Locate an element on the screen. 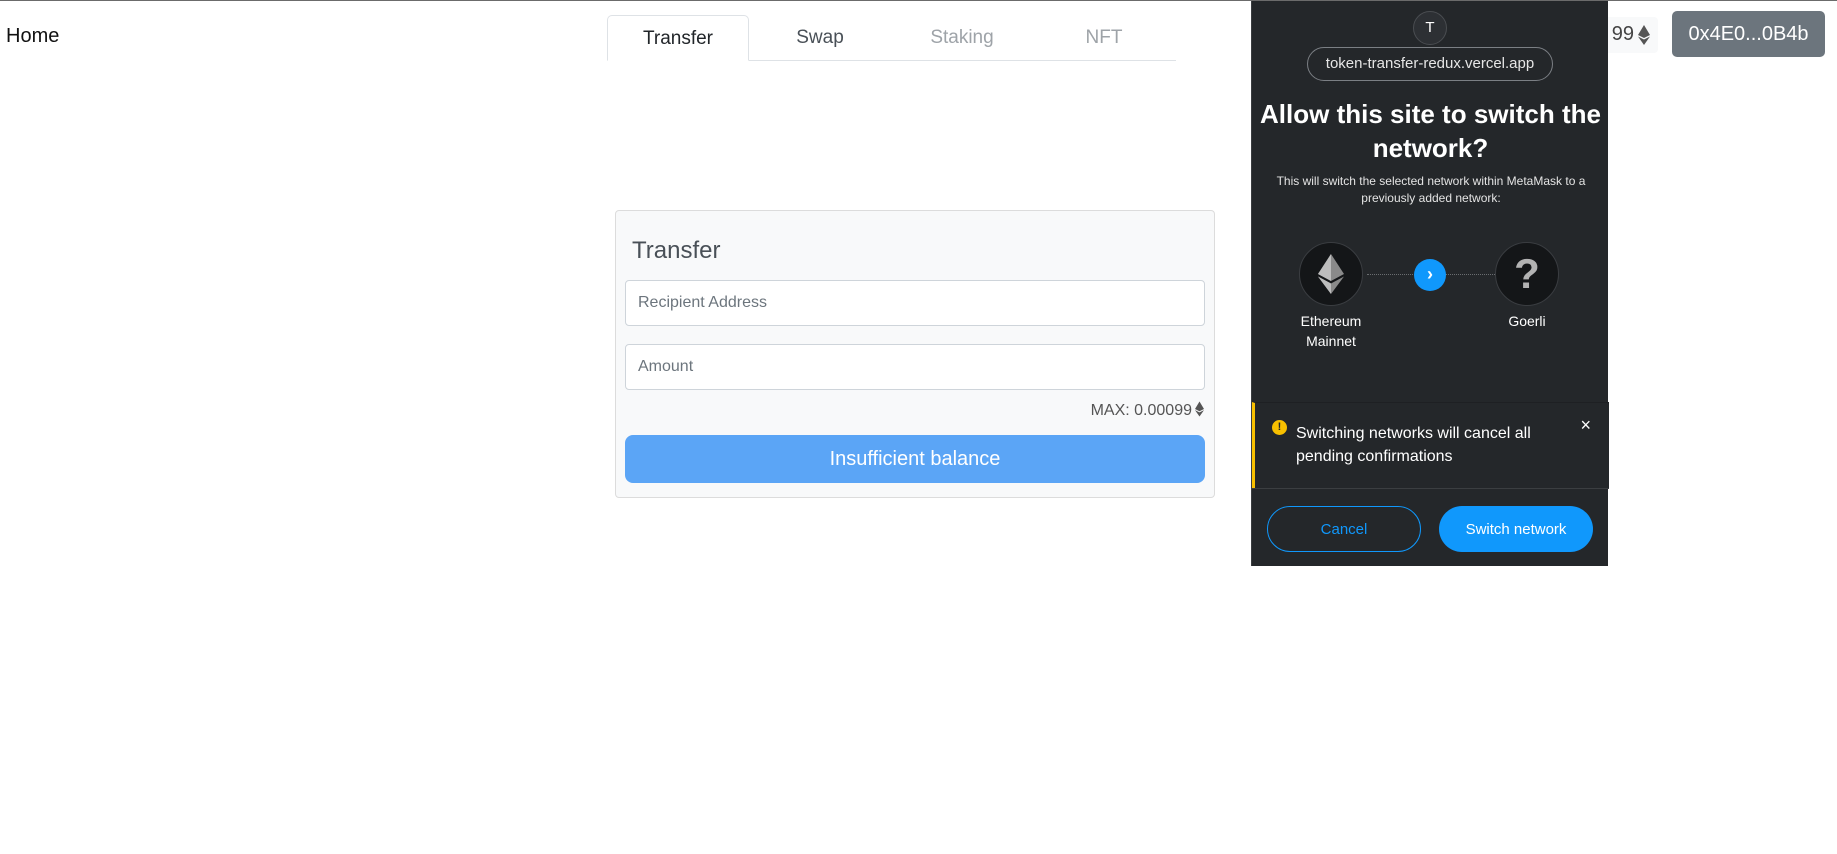 Image resolution: width=1837 pixels, height=854 pixels. transfer-title: Transfer is located at coordinates (676, 250).